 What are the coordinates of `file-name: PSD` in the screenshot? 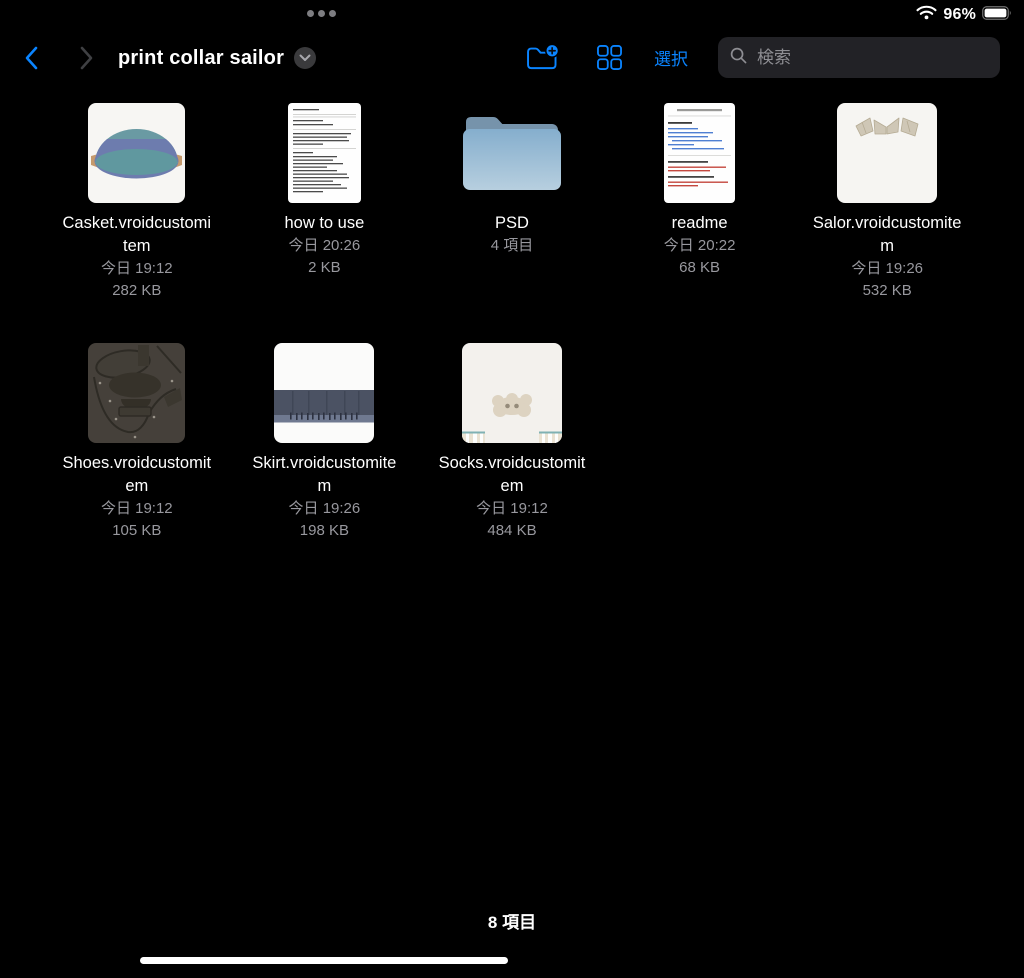 It's located at (512, 223).